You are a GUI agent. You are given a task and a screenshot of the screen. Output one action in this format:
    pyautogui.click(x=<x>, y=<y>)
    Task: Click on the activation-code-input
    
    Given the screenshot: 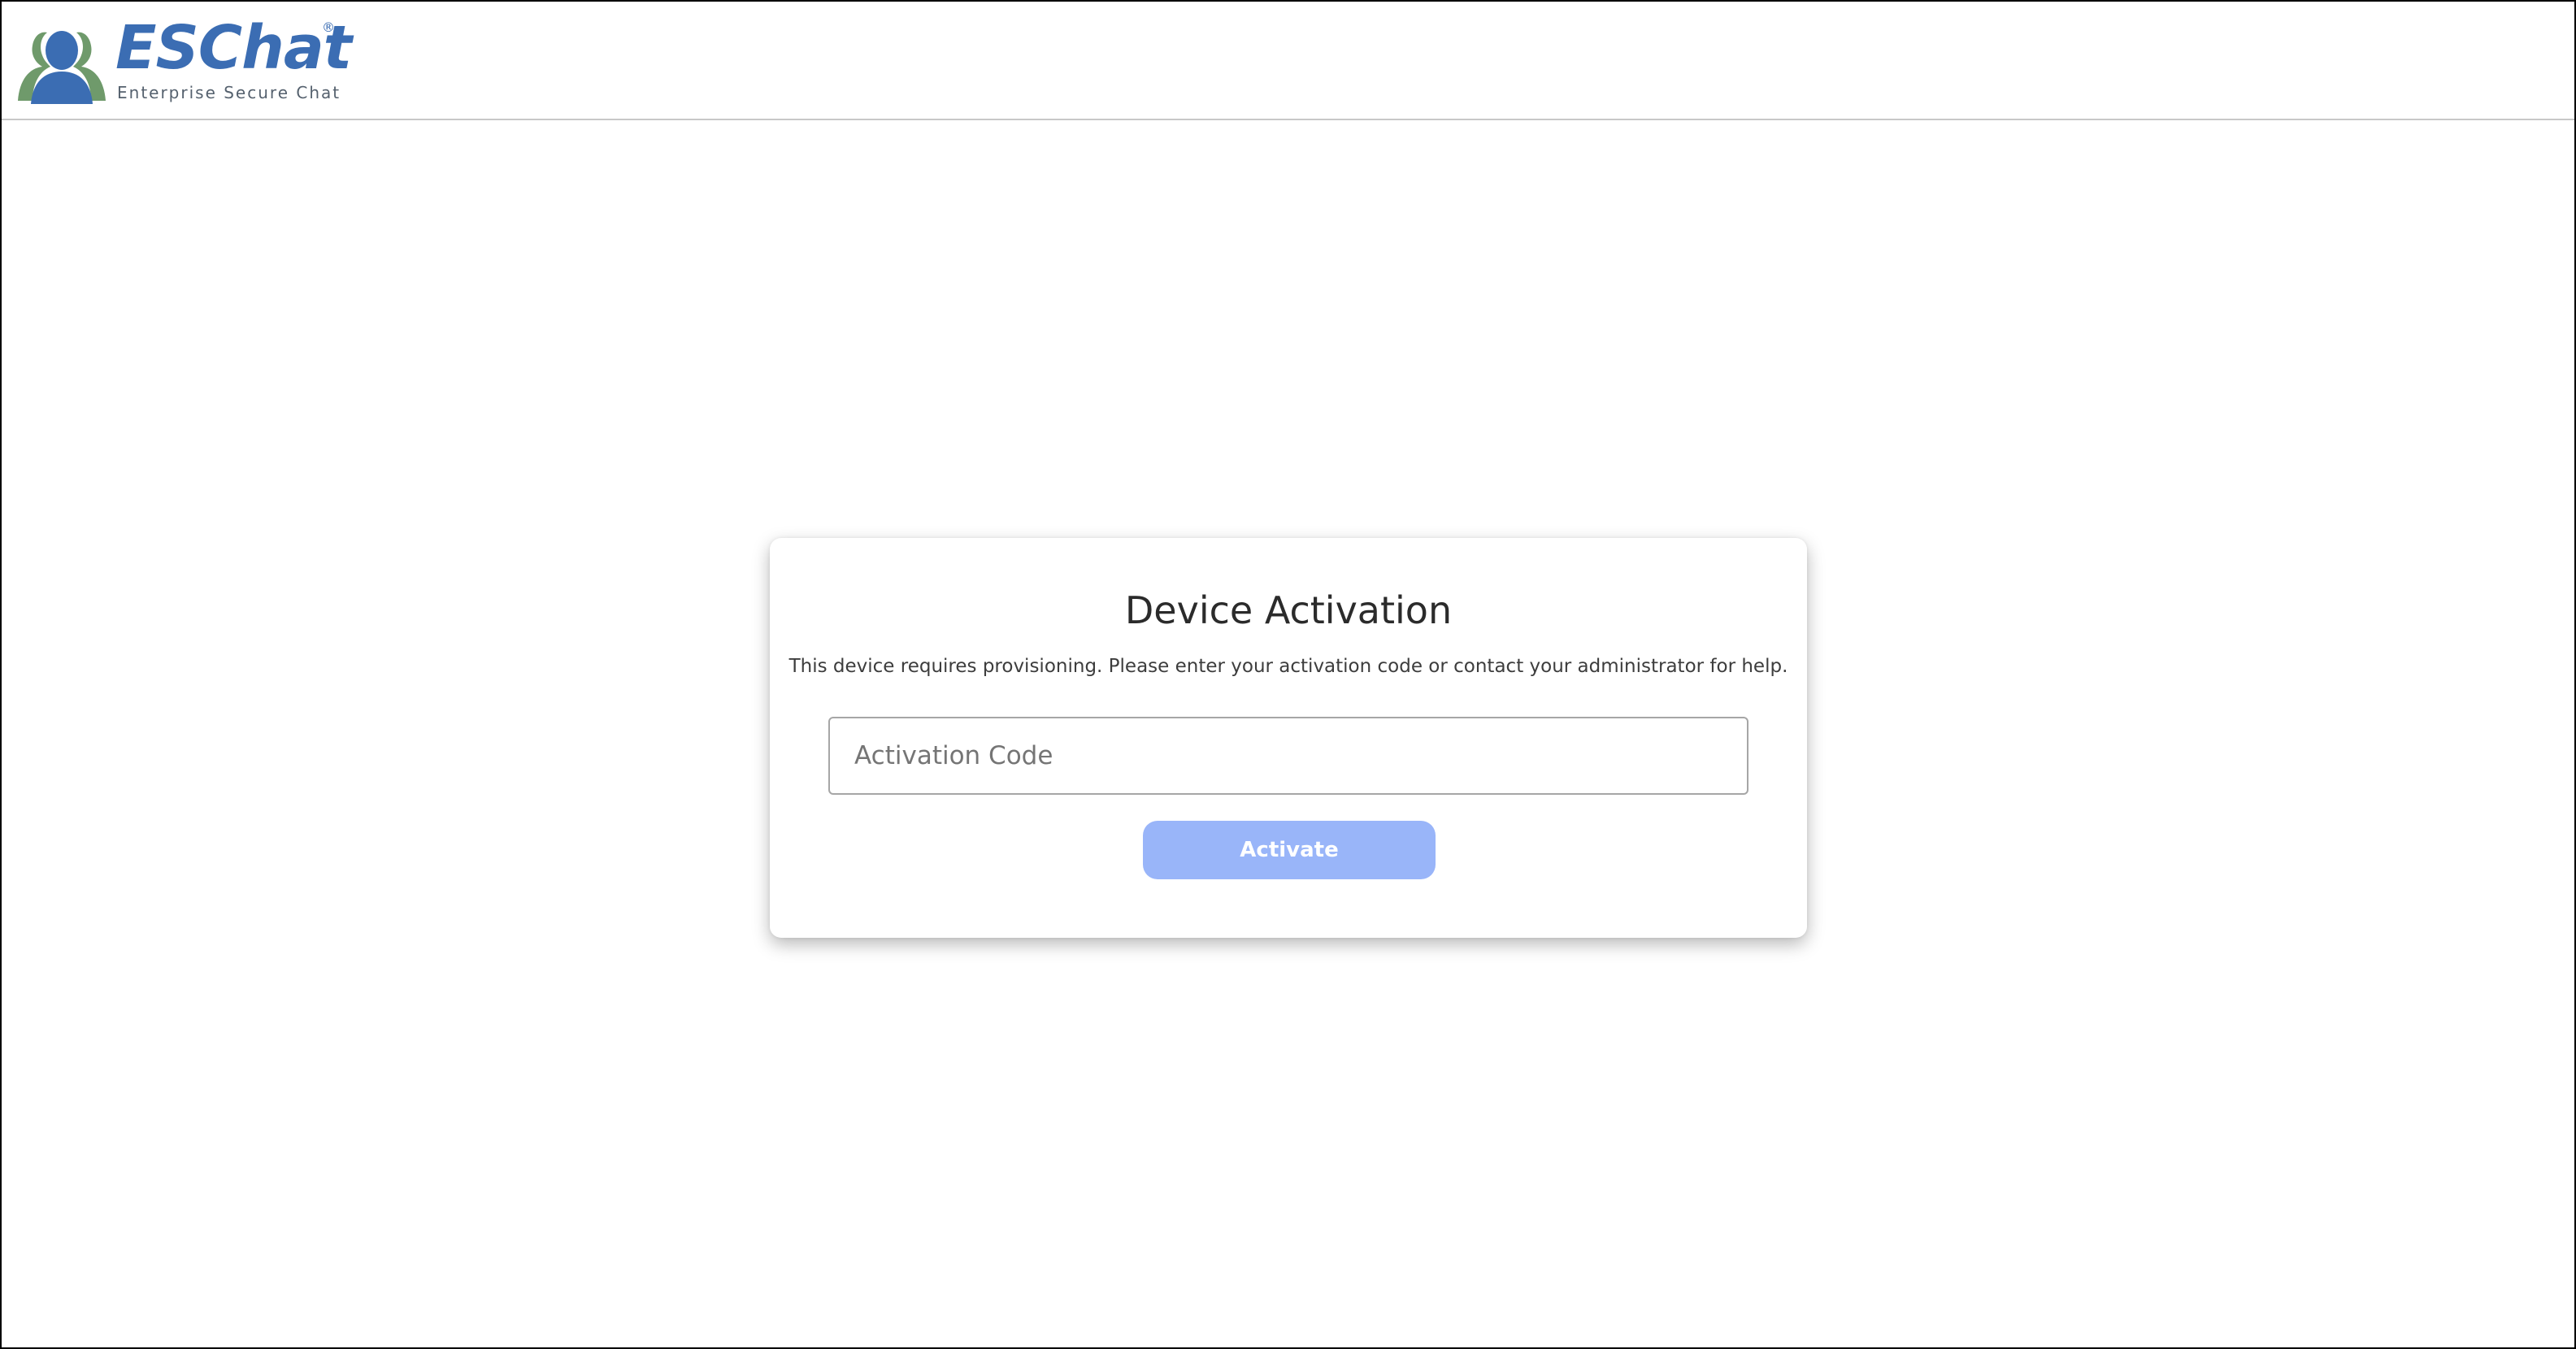 What is the action you would take?
    pyautogui.click(x=1288, y=756)
    